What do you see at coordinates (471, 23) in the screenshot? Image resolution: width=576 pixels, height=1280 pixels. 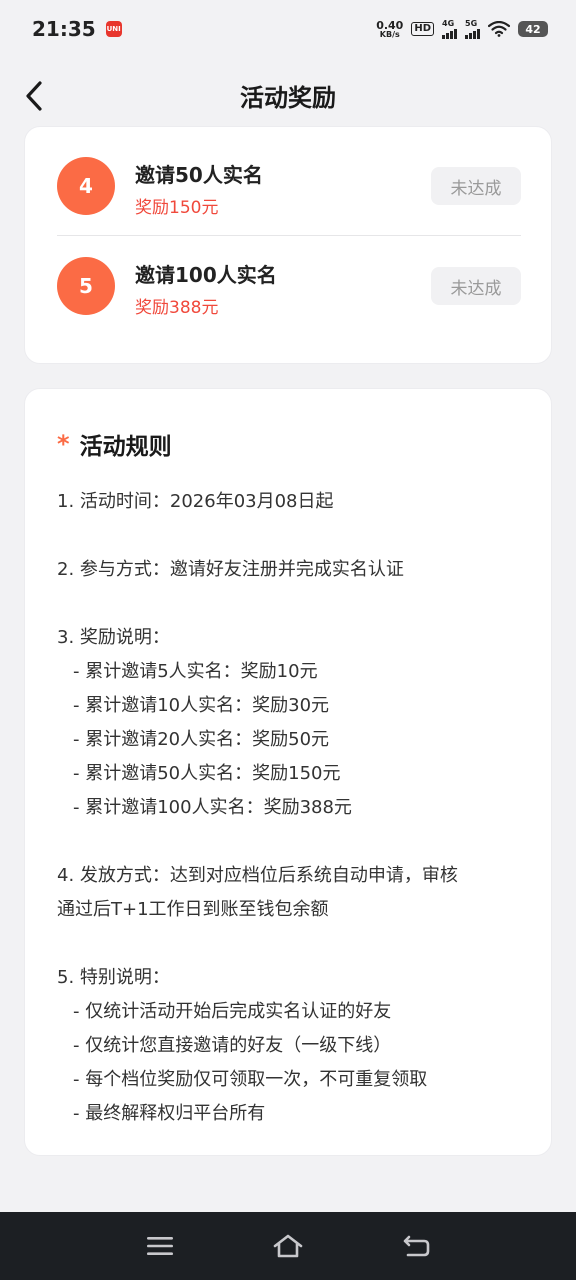 I see `signal-5g-label: 5G` at bounding box center [471, 23].